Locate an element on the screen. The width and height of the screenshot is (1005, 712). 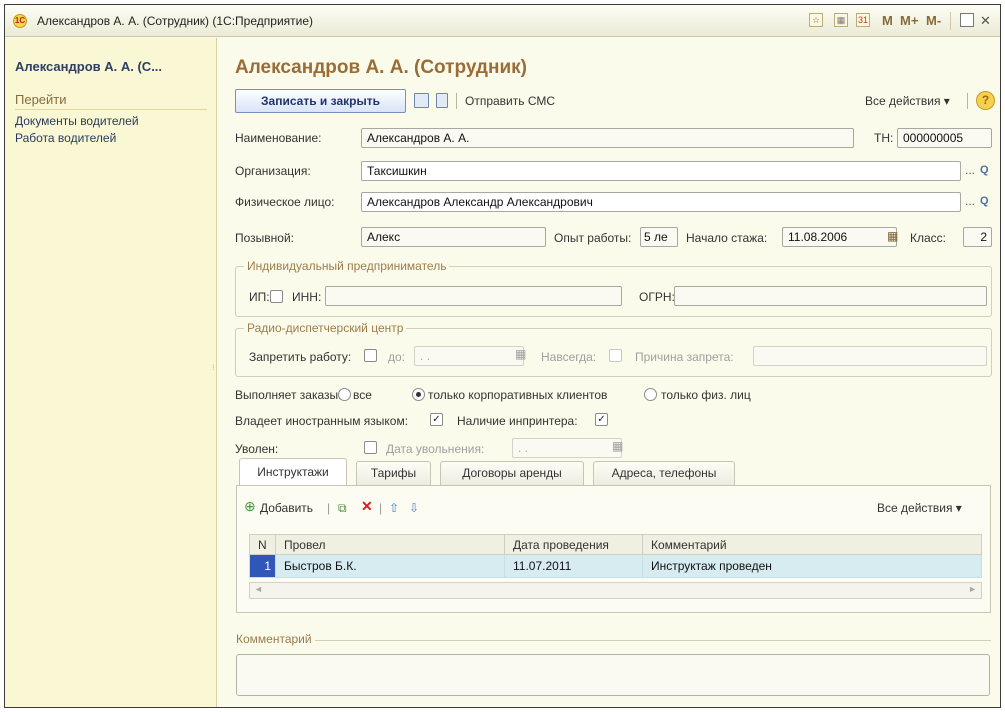
maximize-icon is located at coordinates (967, 20).